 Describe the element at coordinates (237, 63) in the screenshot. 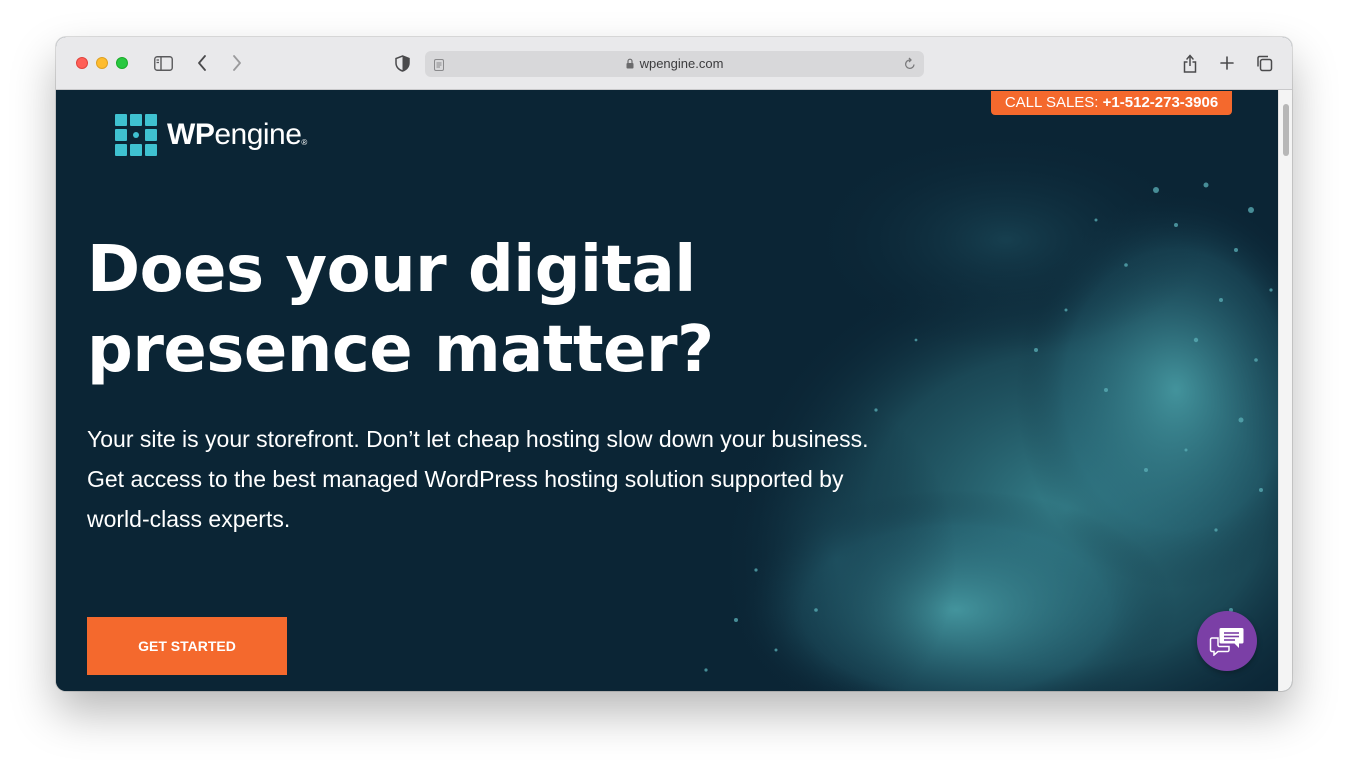

I see `chevron-right-icon` at that location.